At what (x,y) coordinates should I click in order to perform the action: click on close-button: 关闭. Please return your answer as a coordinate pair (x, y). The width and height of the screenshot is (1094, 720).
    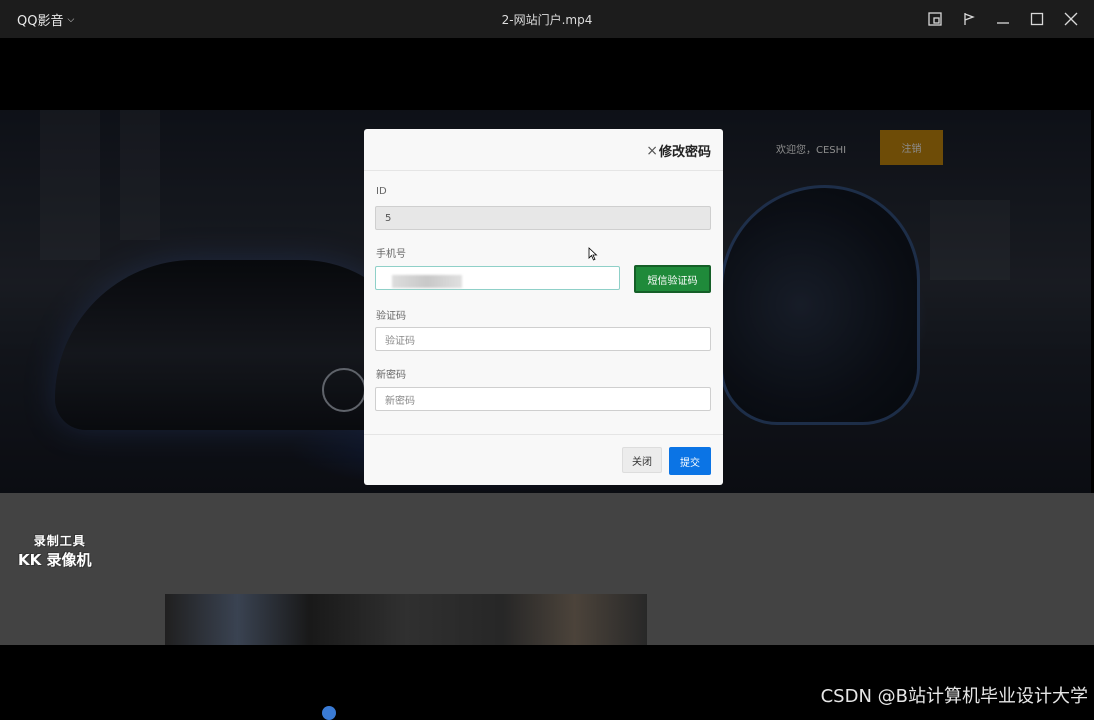
    Looking at the image, I should click on (642, 460).